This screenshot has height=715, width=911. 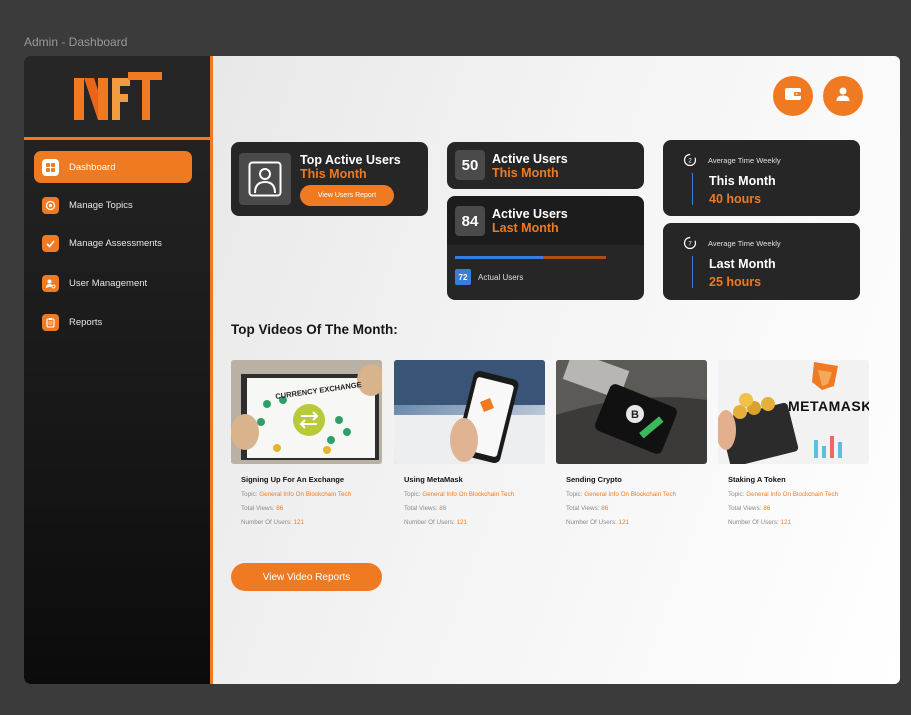 What do you see at coordinates (50, 322) in the screenshot?
I see `clipboard-icon` at bounding box center [50, 322].